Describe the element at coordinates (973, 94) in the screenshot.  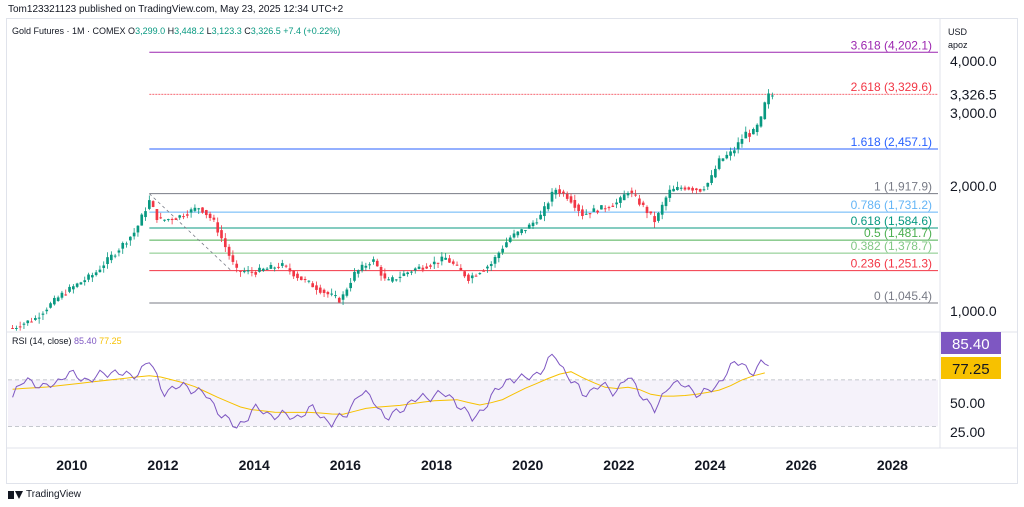
I see `last-price-label: 3,326.5` at that location.